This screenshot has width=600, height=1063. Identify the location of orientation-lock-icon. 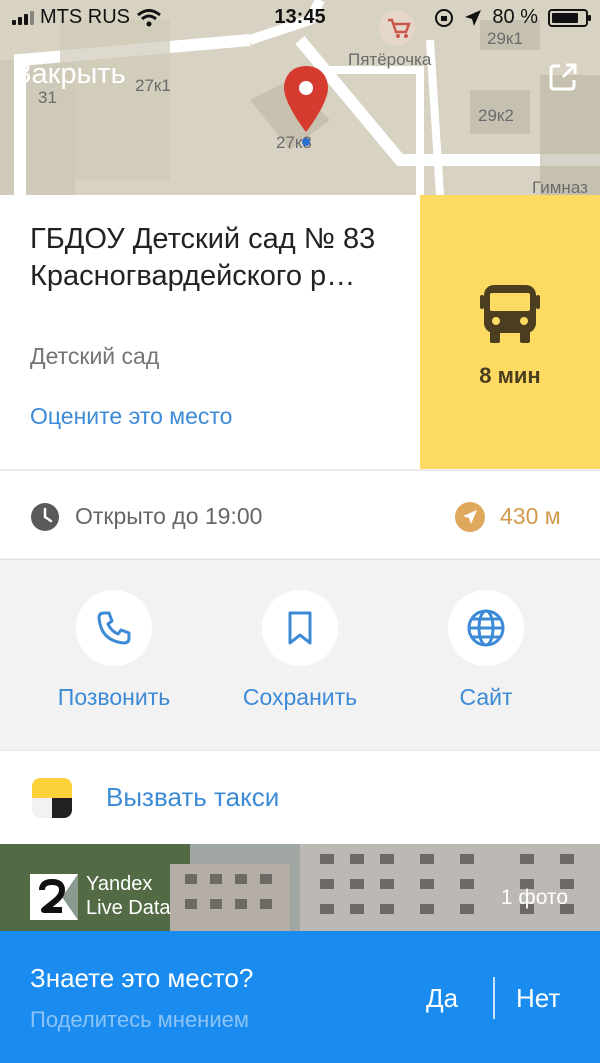
(444, 17).